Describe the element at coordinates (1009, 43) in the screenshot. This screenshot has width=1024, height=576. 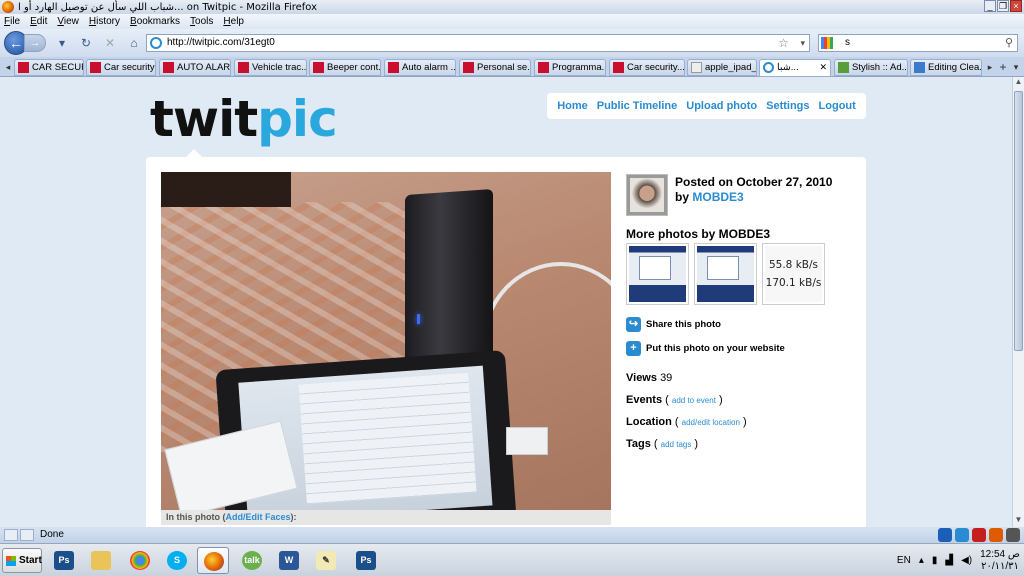
I see `search-icon: ⚲` at that location.